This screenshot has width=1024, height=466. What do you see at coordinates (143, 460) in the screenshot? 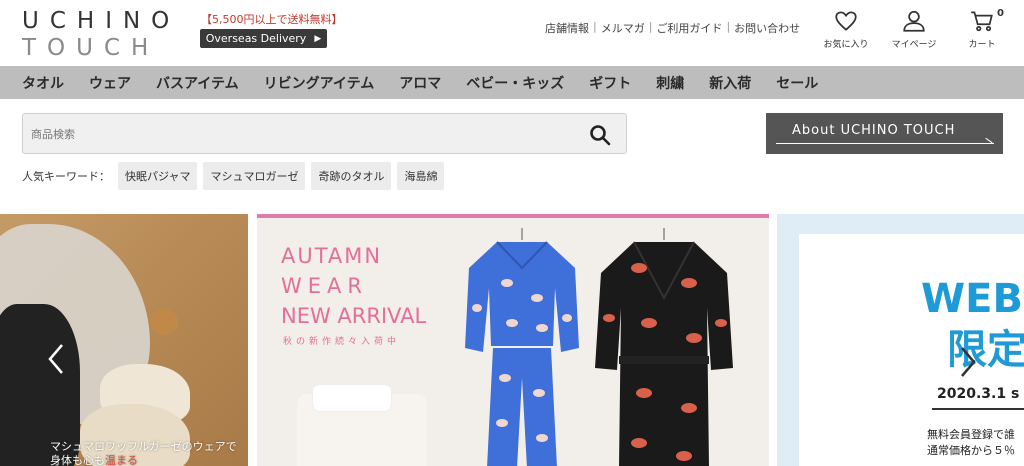
I see `caption-line-2: 身体も心も温まる` at bounding box center [143, 460].